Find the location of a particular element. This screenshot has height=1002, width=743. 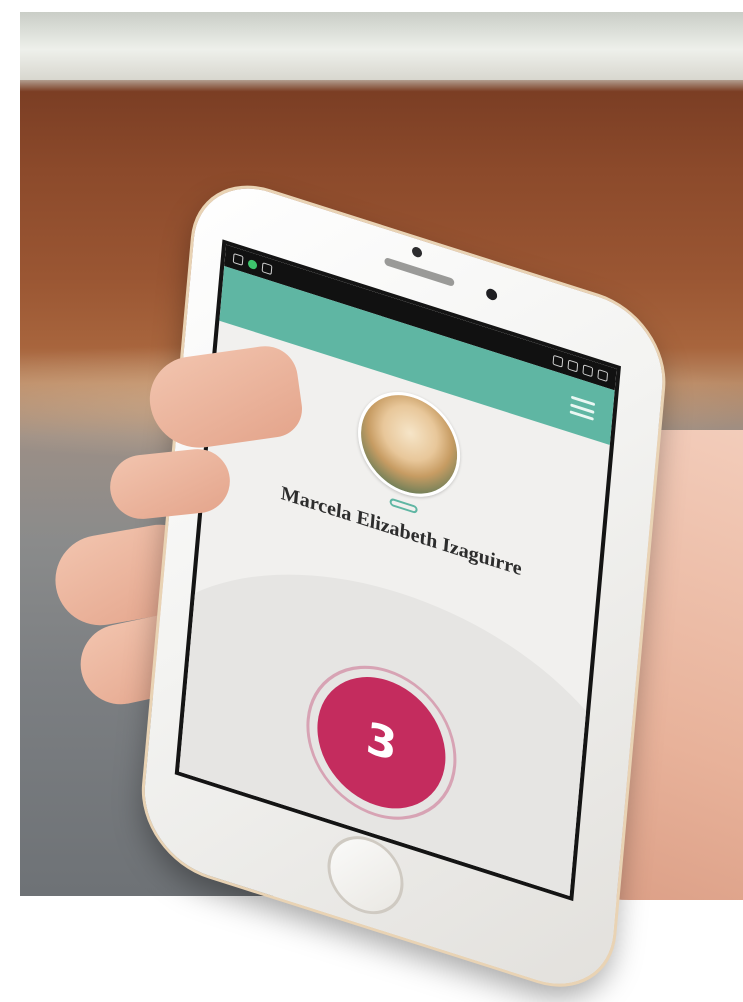

proximity-sensor is located at coordinates (491, 294).